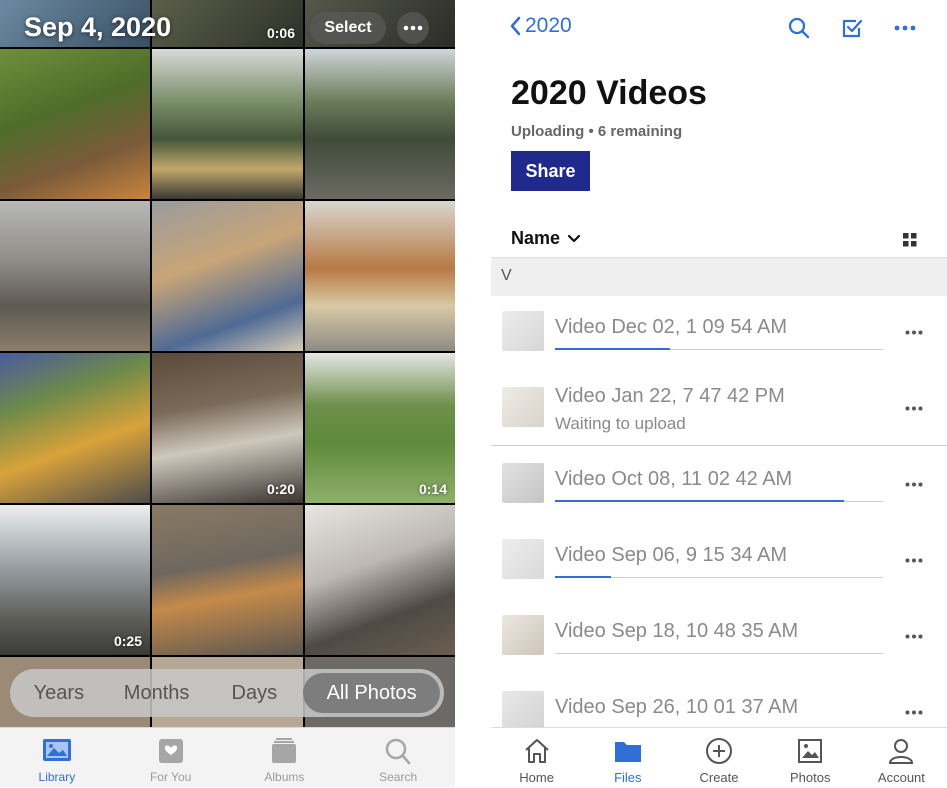 The image size is (947, 788). What do you see at coordinates (627, 752) in the screenshot?
I see `folder-icon` at bounding box center [627, 752].